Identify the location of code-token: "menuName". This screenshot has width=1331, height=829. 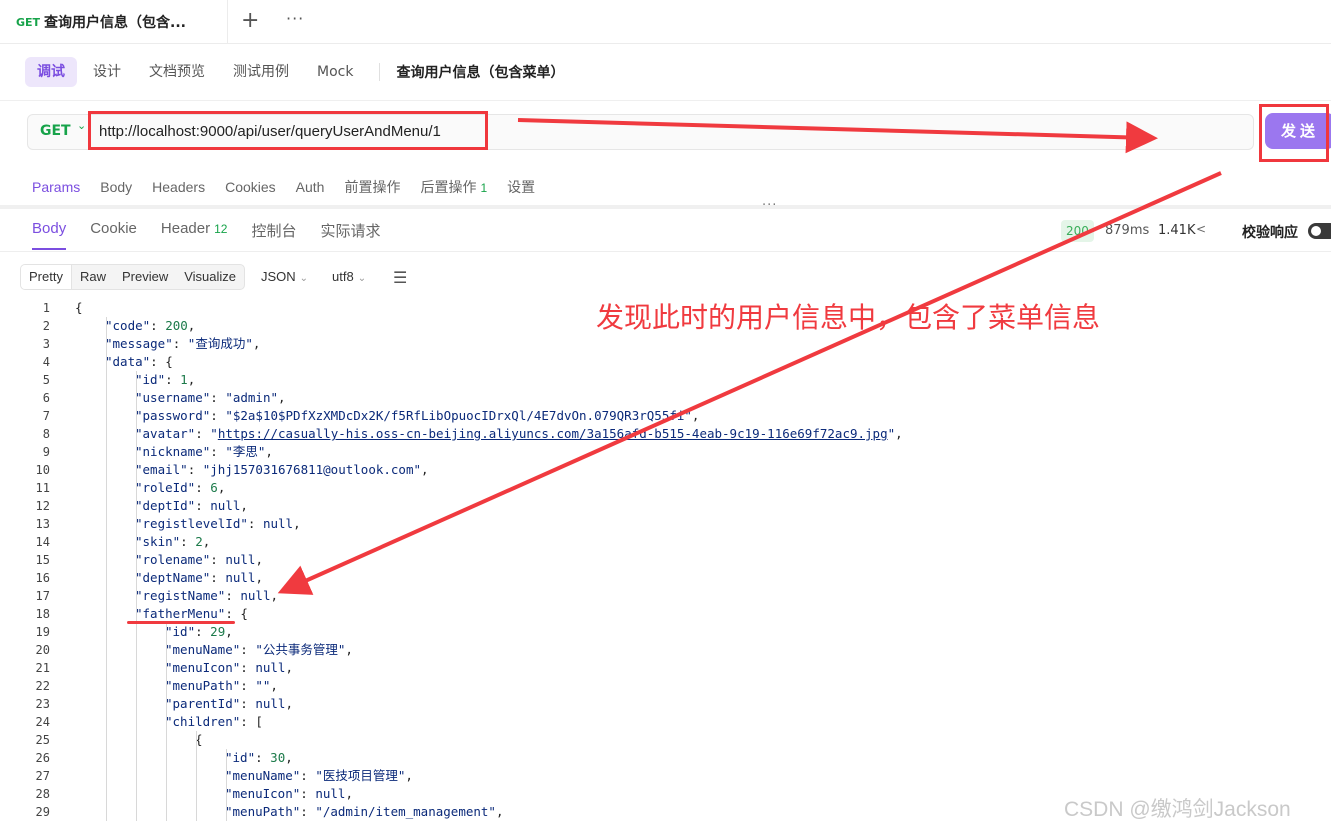
(203, 649).